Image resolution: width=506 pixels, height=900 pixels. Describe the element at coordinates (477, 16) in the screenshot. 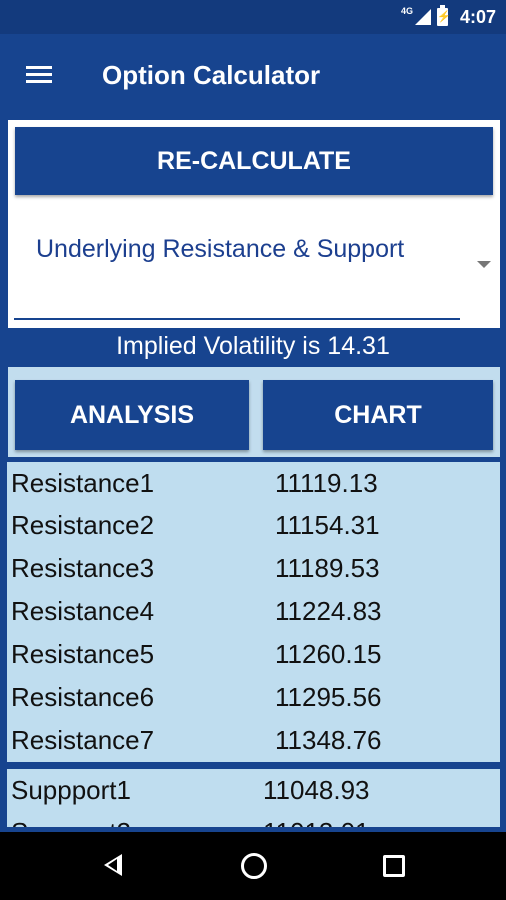

I see `status-time: 4:07` at that location.